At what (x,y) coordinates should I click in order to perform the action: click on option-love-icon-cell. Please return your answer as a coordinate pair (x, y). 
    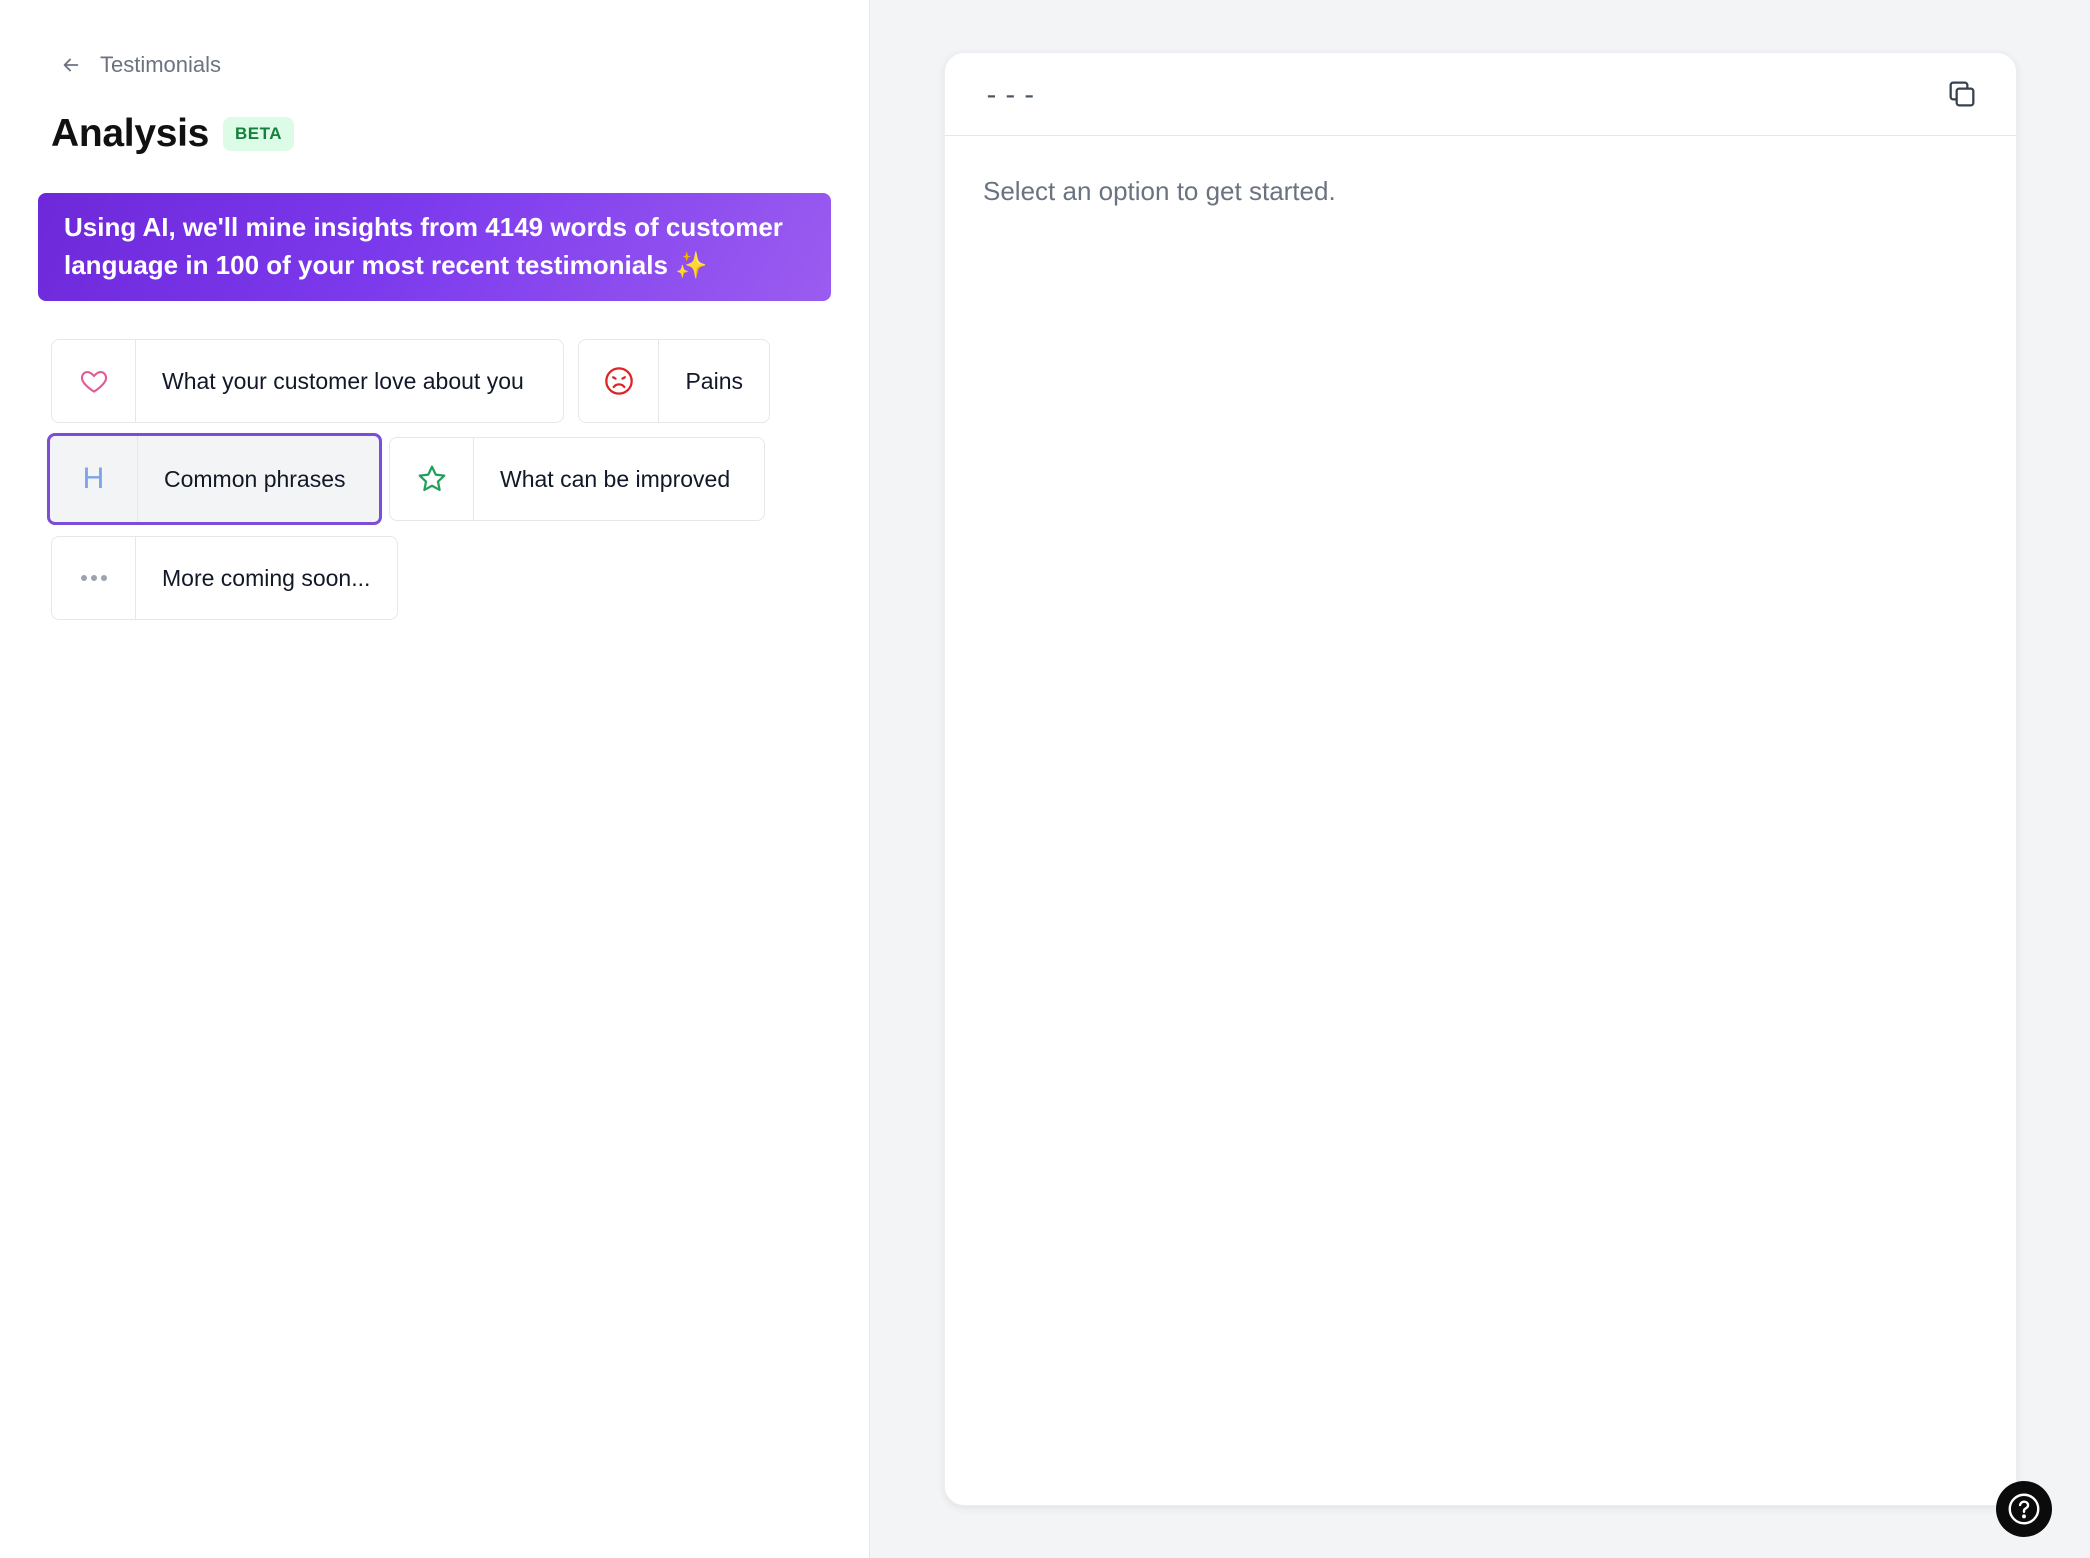
    Looking at the image, I should click on (94, 381).